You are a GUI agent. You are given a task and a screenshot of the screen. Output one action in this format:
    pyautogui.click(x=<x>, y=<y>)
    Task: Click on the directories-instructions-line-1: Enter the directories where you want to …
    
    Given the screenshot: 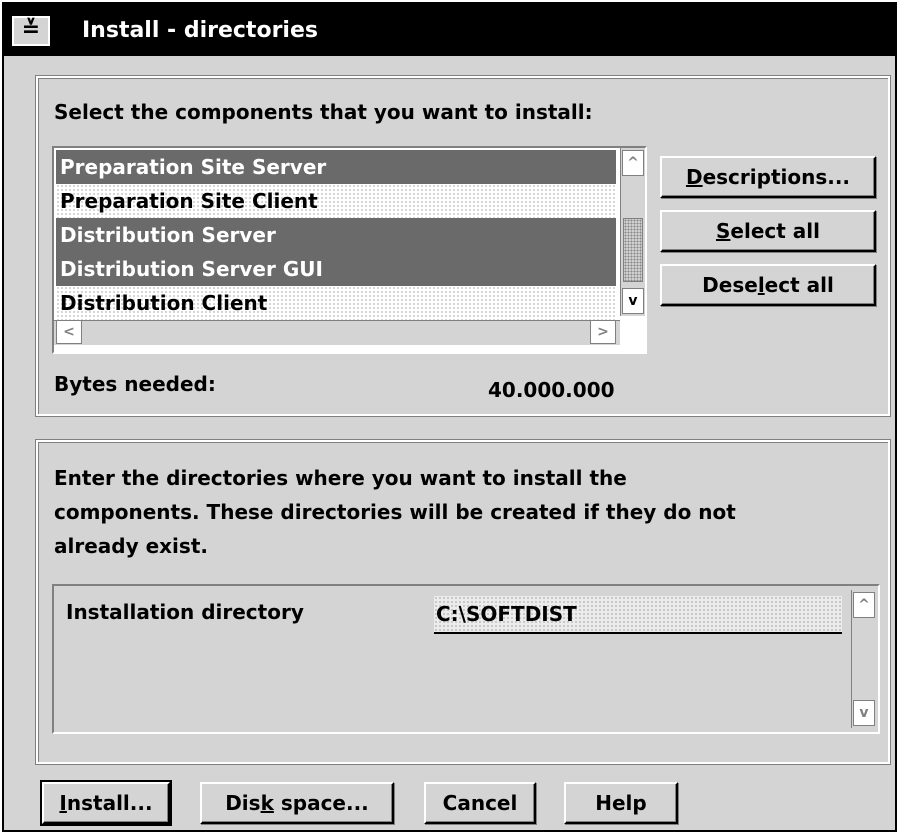 What is the action you would take?
    pyautogui.click(x=340, y=478)
    